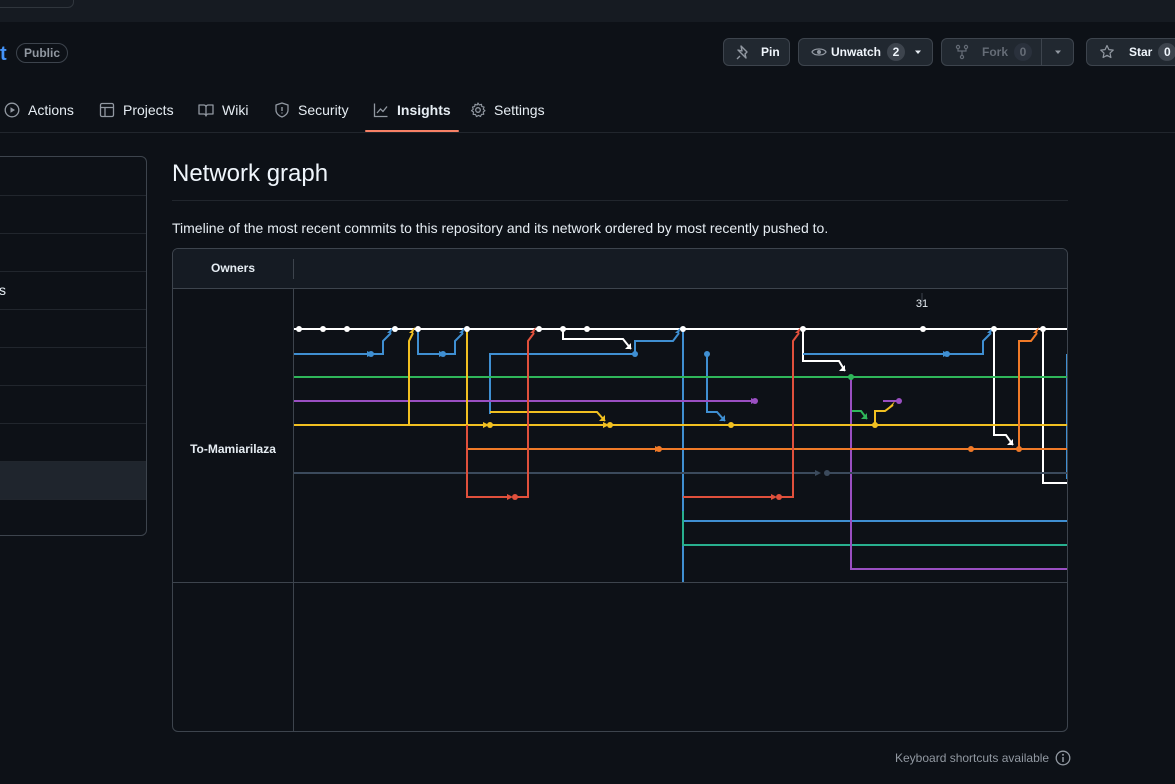 The image size is (1175, 784). What do you see at coordinates (620, 200) in the screenshot?
I see `title-divider` at bounding box center [620, 200].